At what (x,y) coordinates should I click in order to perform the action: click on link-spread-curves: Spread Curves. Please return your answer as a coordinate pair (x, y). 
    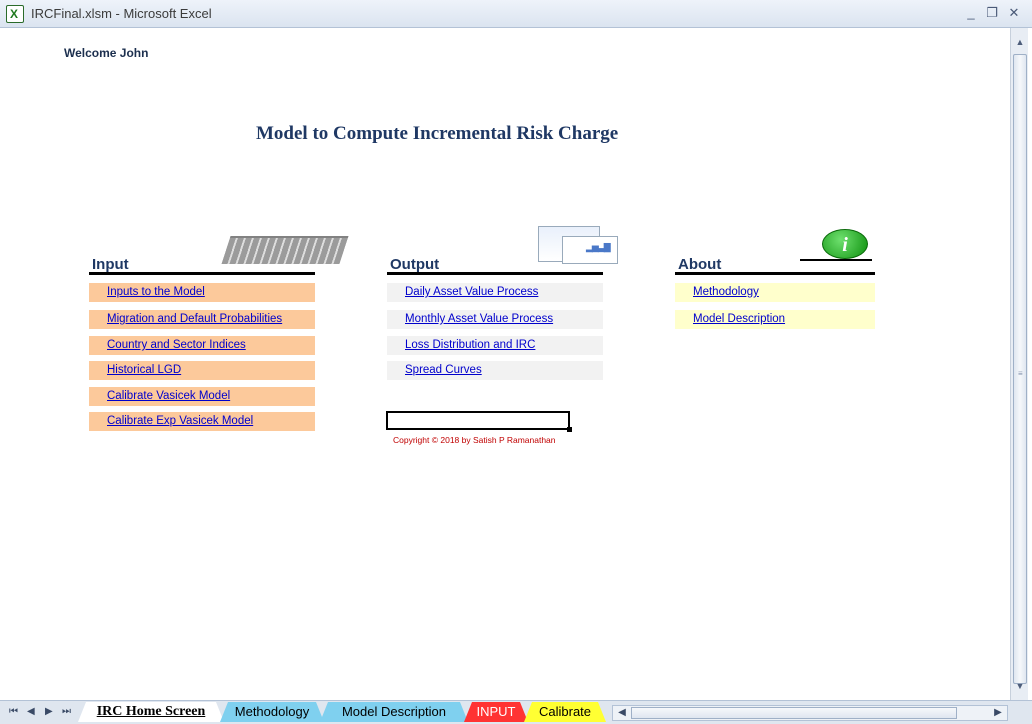
    Looking at the image, I should click on (495, 370).